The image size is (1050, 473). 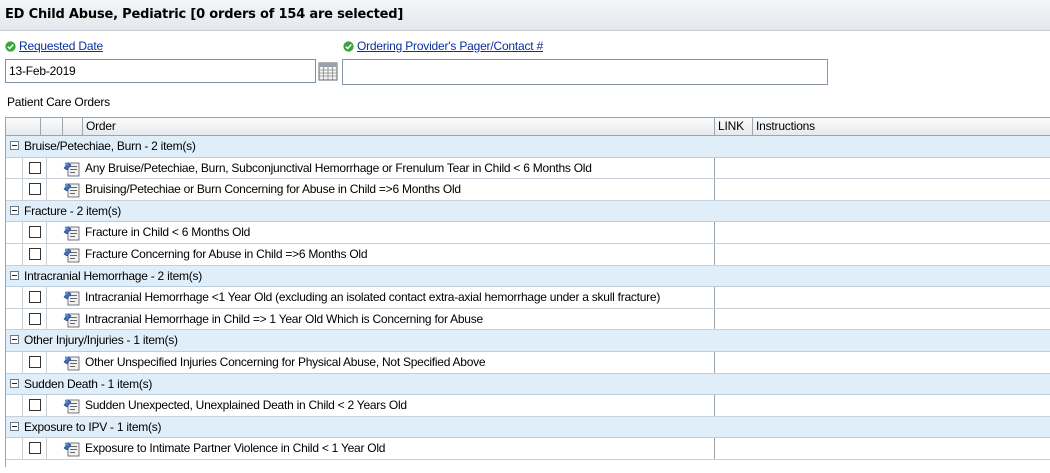 What do you see at coordinates (528, 211) in the screenshot?
I see `group-row: Fracture - 2 item(s)` at bounding box center [528, 211].